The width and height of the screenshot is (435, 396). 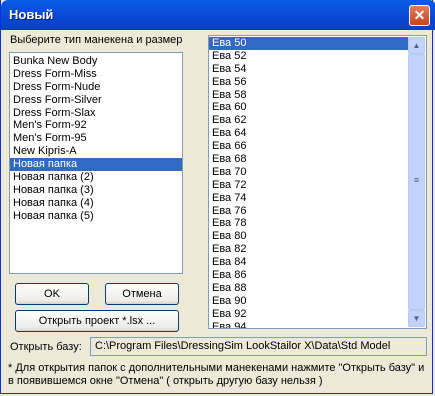 I want to click on cancel-button: Отмена, so click(x=142, y=294).